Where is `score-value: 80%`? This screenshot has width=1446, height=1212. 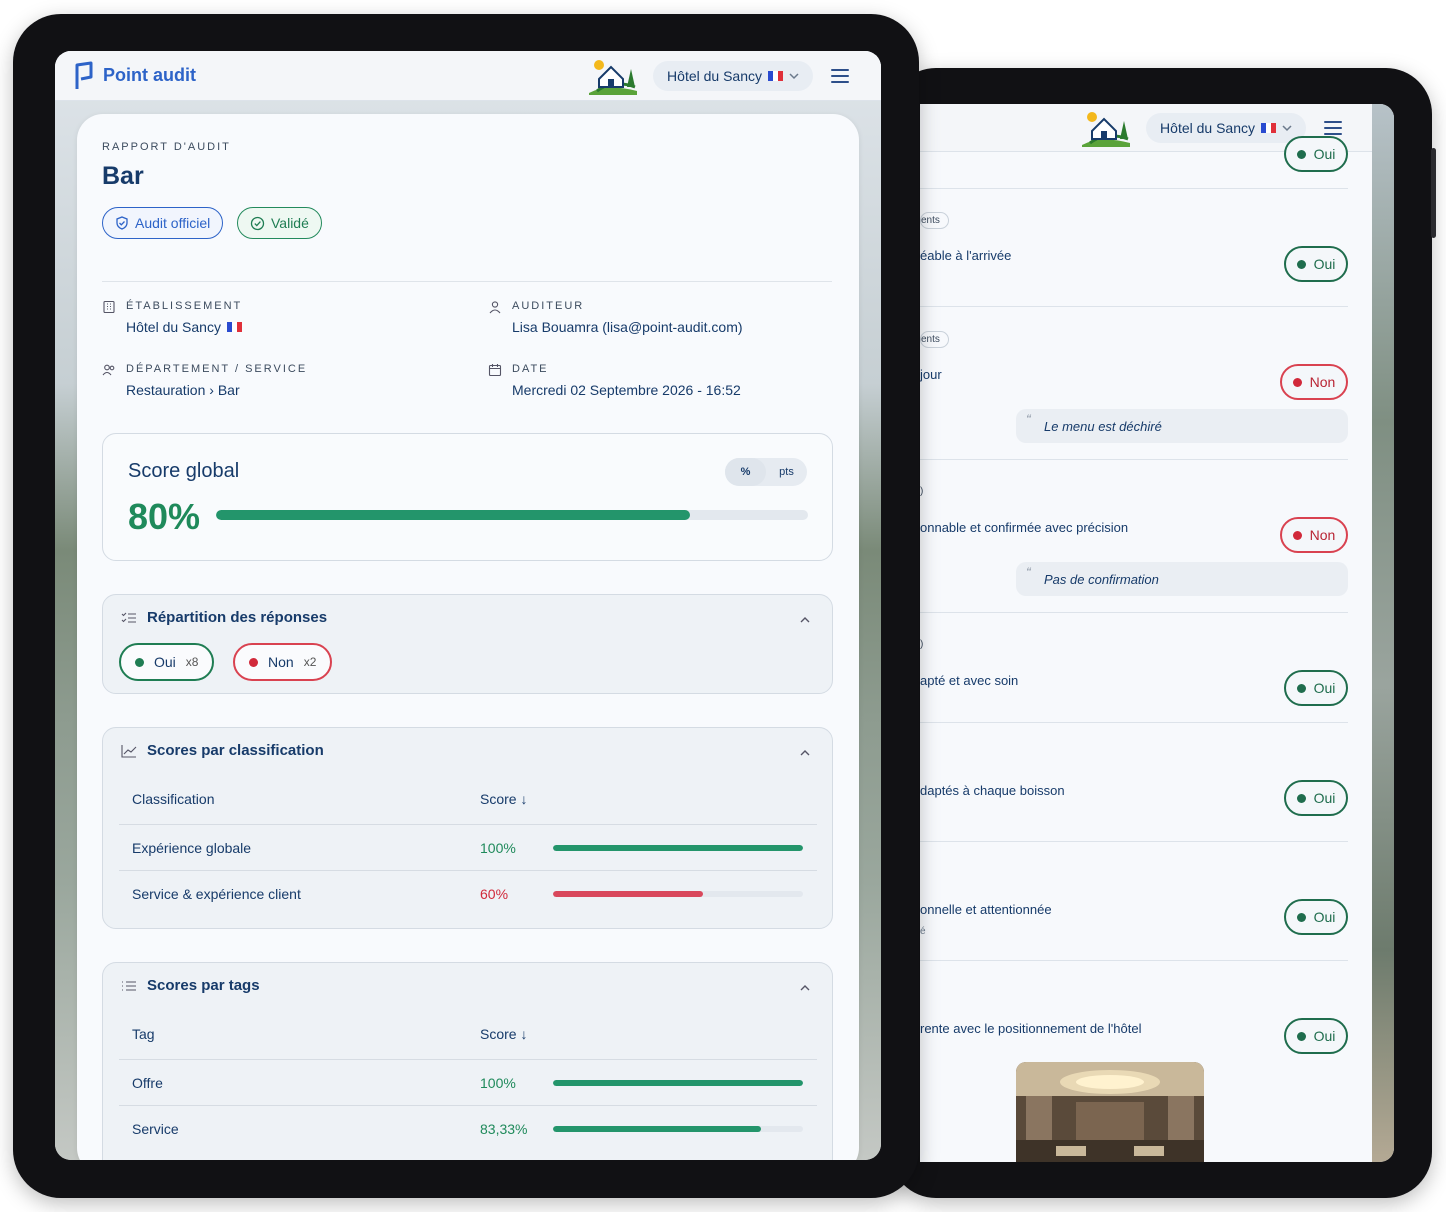
score-value: 80% is located at coordinates (164, 516).